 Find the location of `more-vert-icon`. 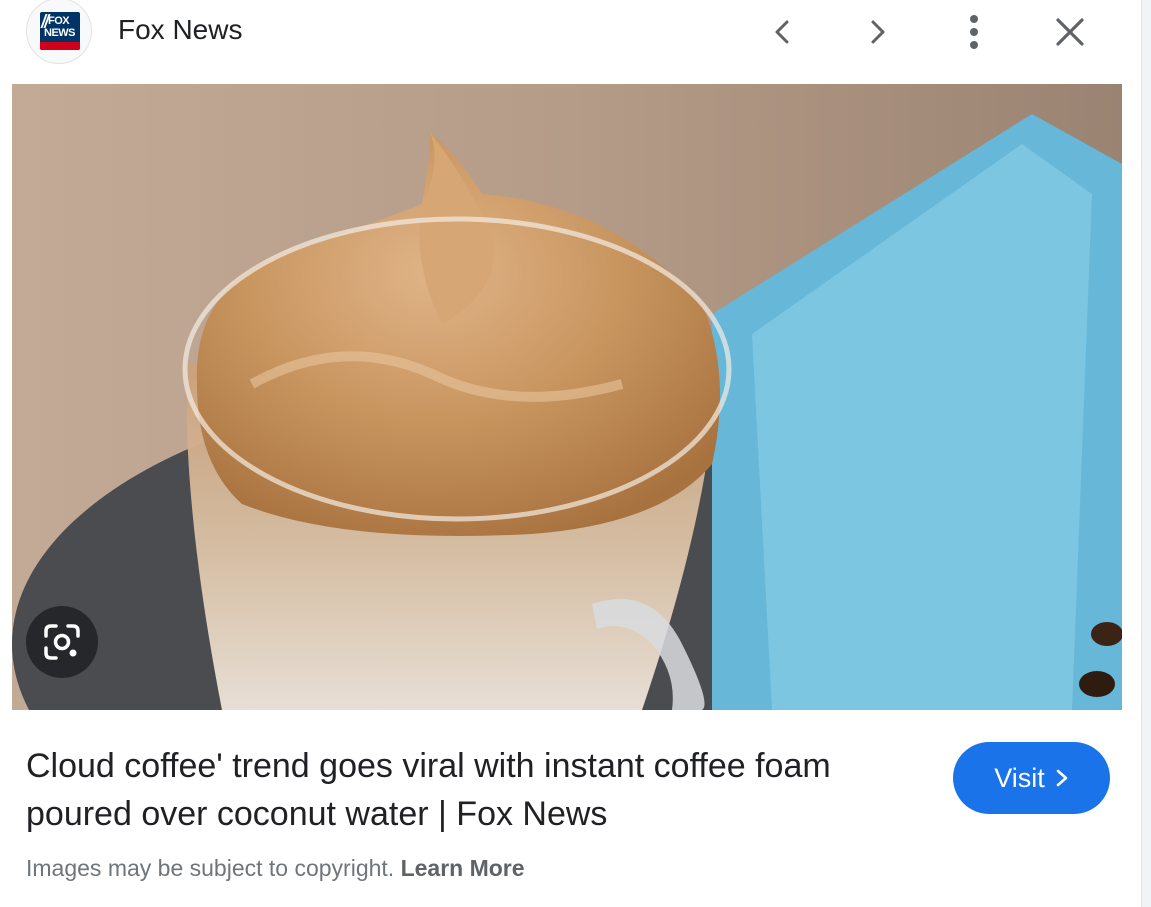

more-vert-icon is located at coordinates (974, 32).